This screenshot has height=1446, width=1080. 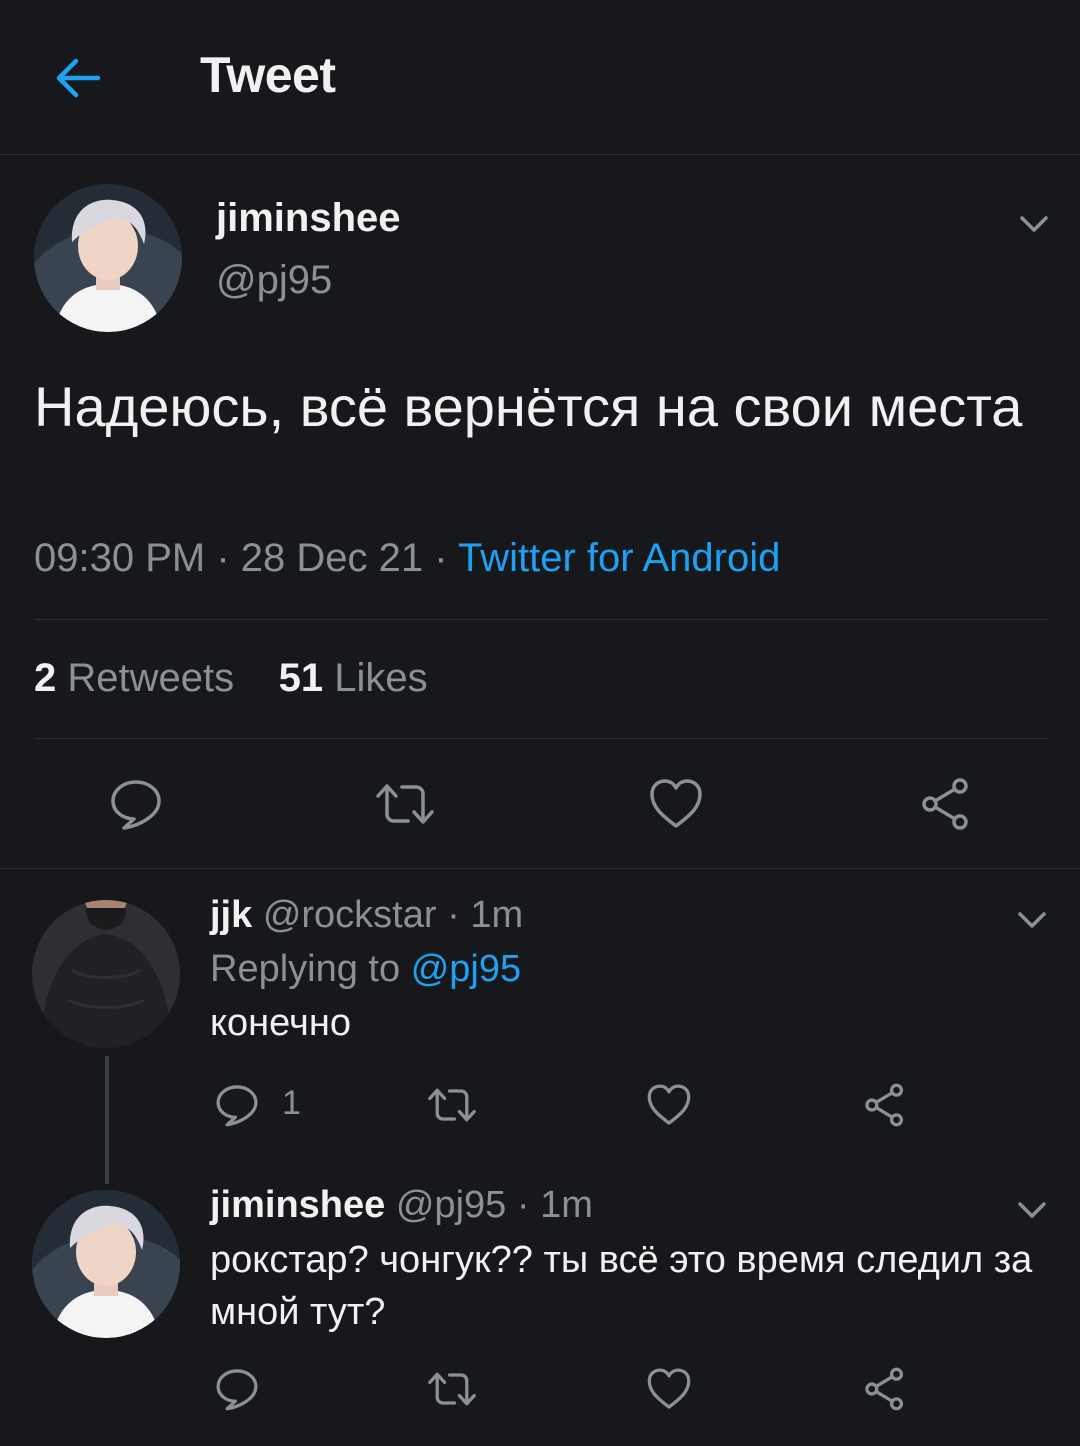 What do you see at coordinates (381, 678) in the screenshot?
I see `likes-label: Likes` at bounding box center [381, 678].